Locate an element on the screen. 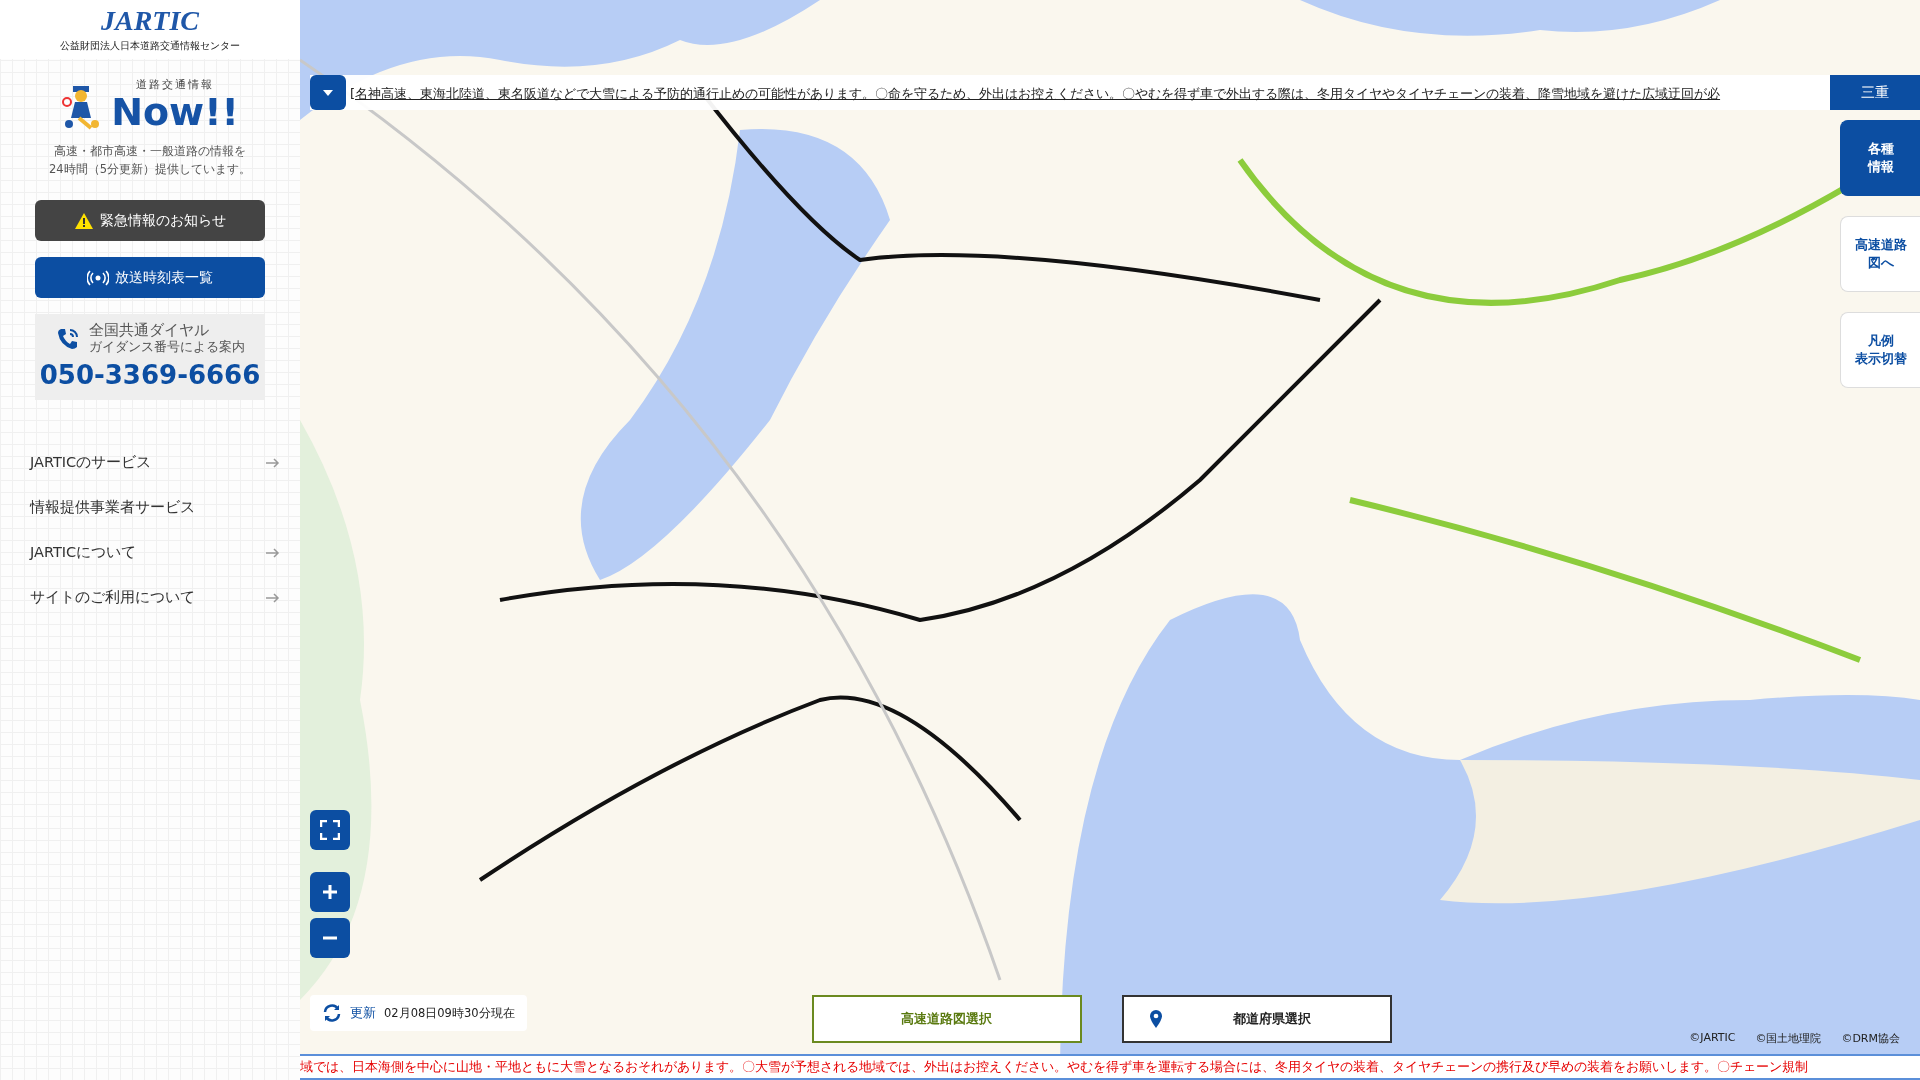 The height and width of the screenshot is (1080, 1920). ticker-text: 域では、日本海側を中心に山地・平地ともに大雪となるおそれがあります。〇大雪が予想される地域では、外出はお控えください。やむを得ず車を運転する場合には、冬用タイヤの装着、タイヤチェーンの携行及び早めの装着をお願いします。〇チェーン規制 is located at coordinates (1054, 1067).